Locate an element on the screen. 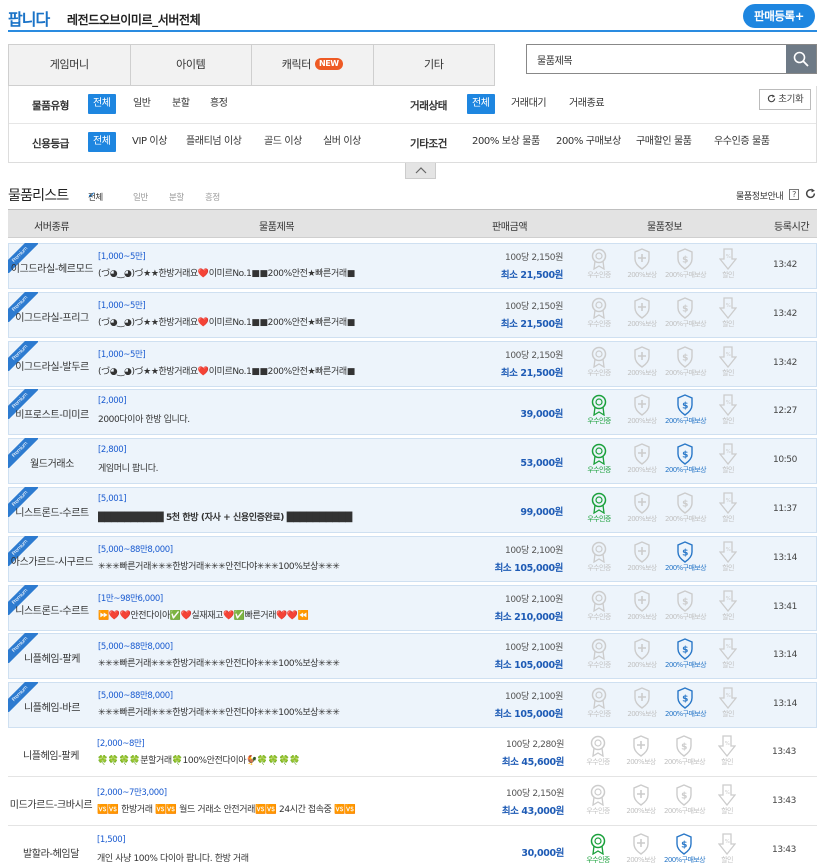 This screenshot has height=868, width=829. item-range: [1만~98만6,000] is located at coordinates (130, 598).